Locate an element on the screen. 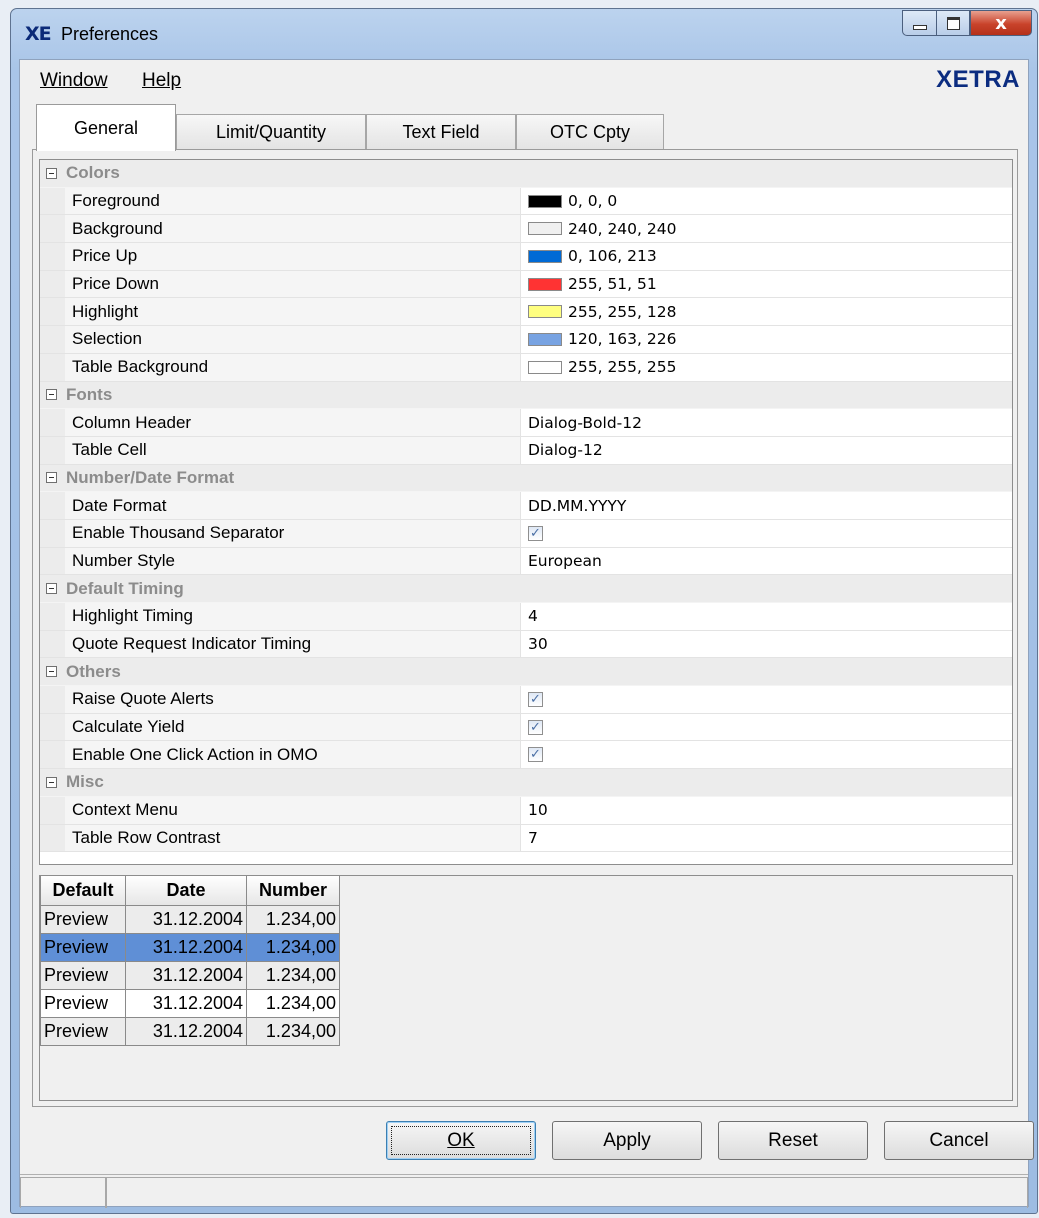 Image resolution: width=1039 pixels, height=1218 pixels. property-value: 0, 106, 213 is located at coordinates (592, 256).